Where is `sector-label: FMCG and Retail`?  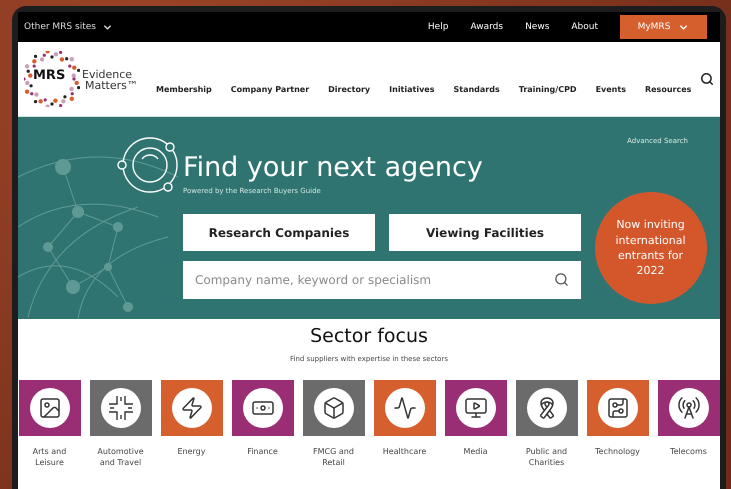 sector-label: FMCG and Retail is located at coordinates (333, 458).